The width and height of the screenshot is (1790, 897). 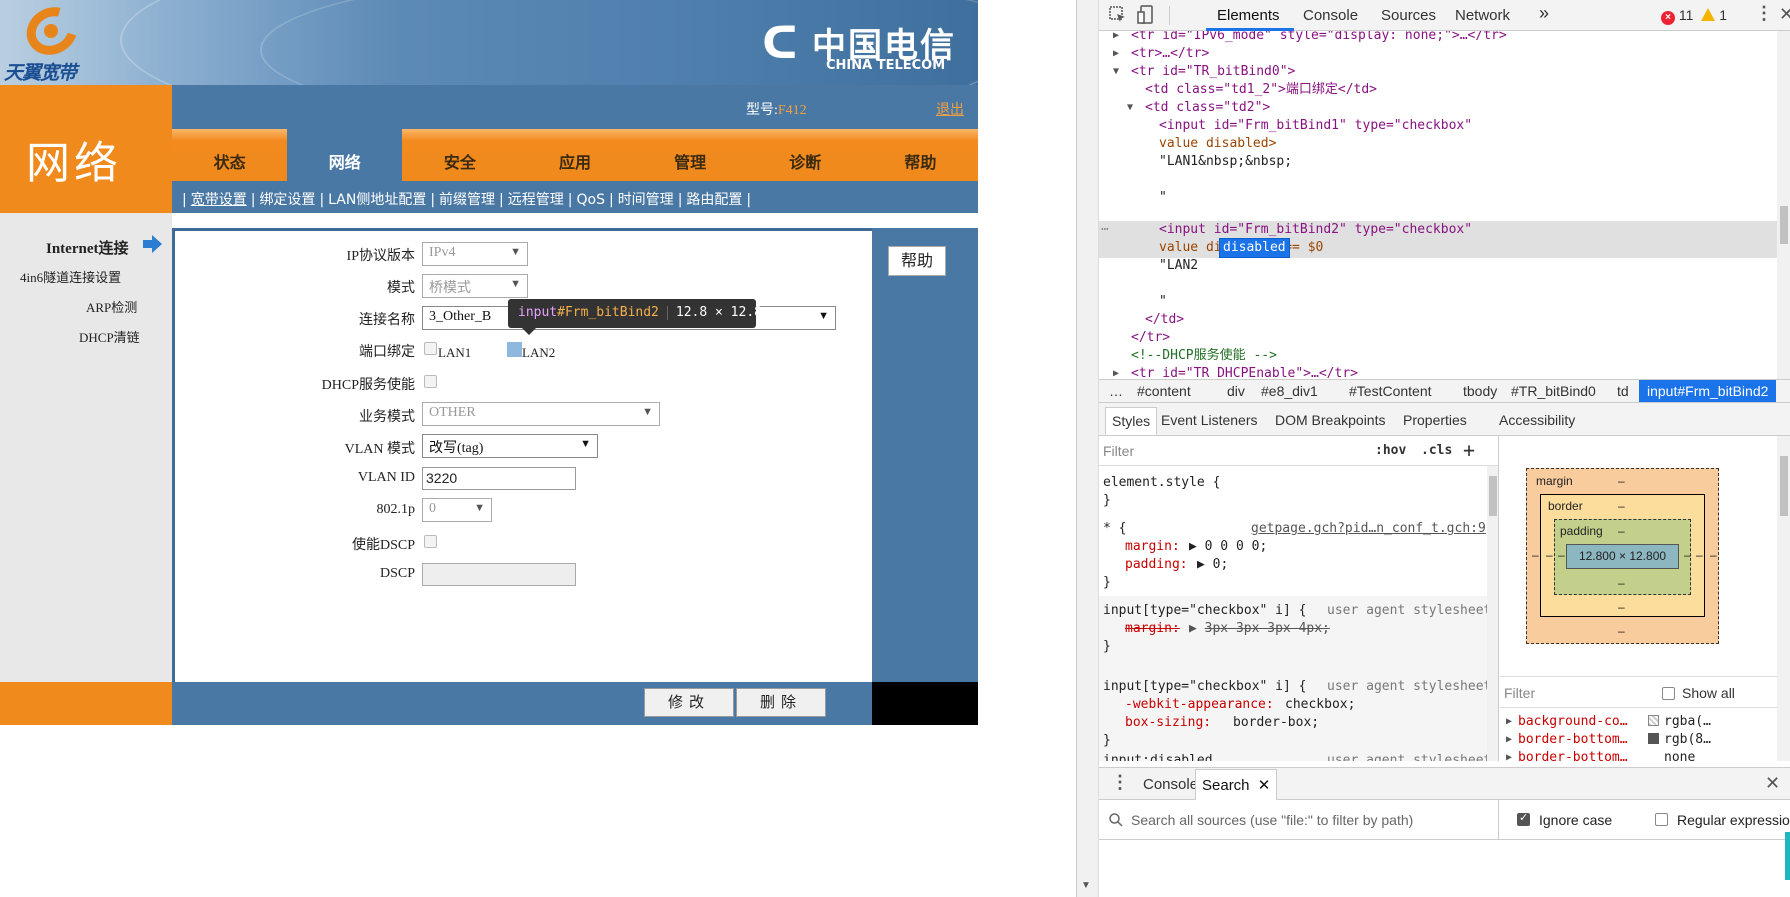 I want to click on close-drawer-icon: ✕, so click(x=1772, y=783).